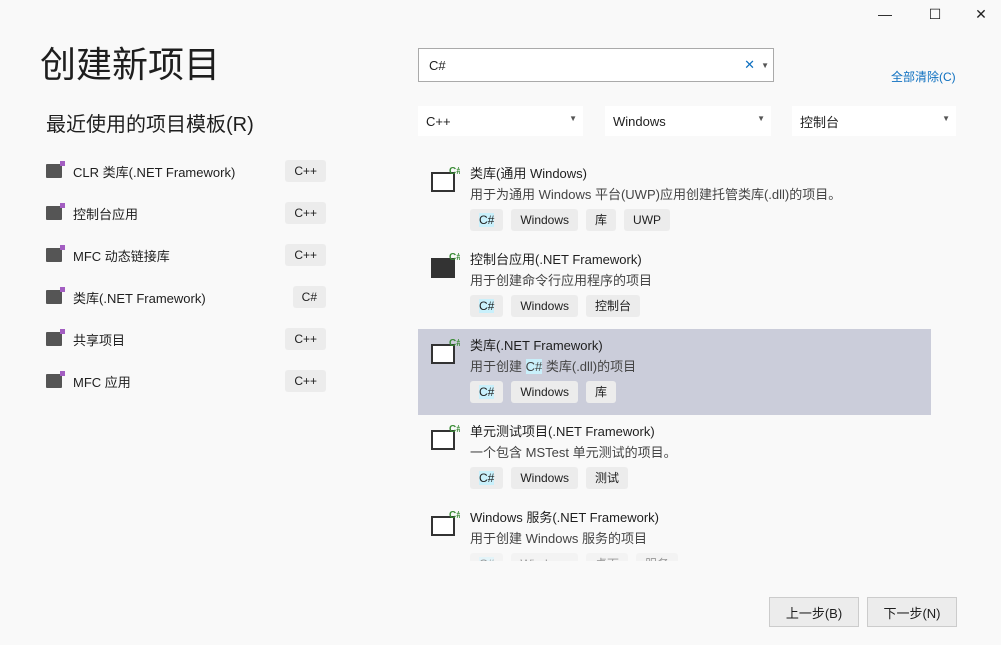 The width and height of the screenshot is (1001, 645). Describe the element at coordinates (885, 14) in the screenshot. I see `minimize-button: —` at that location.